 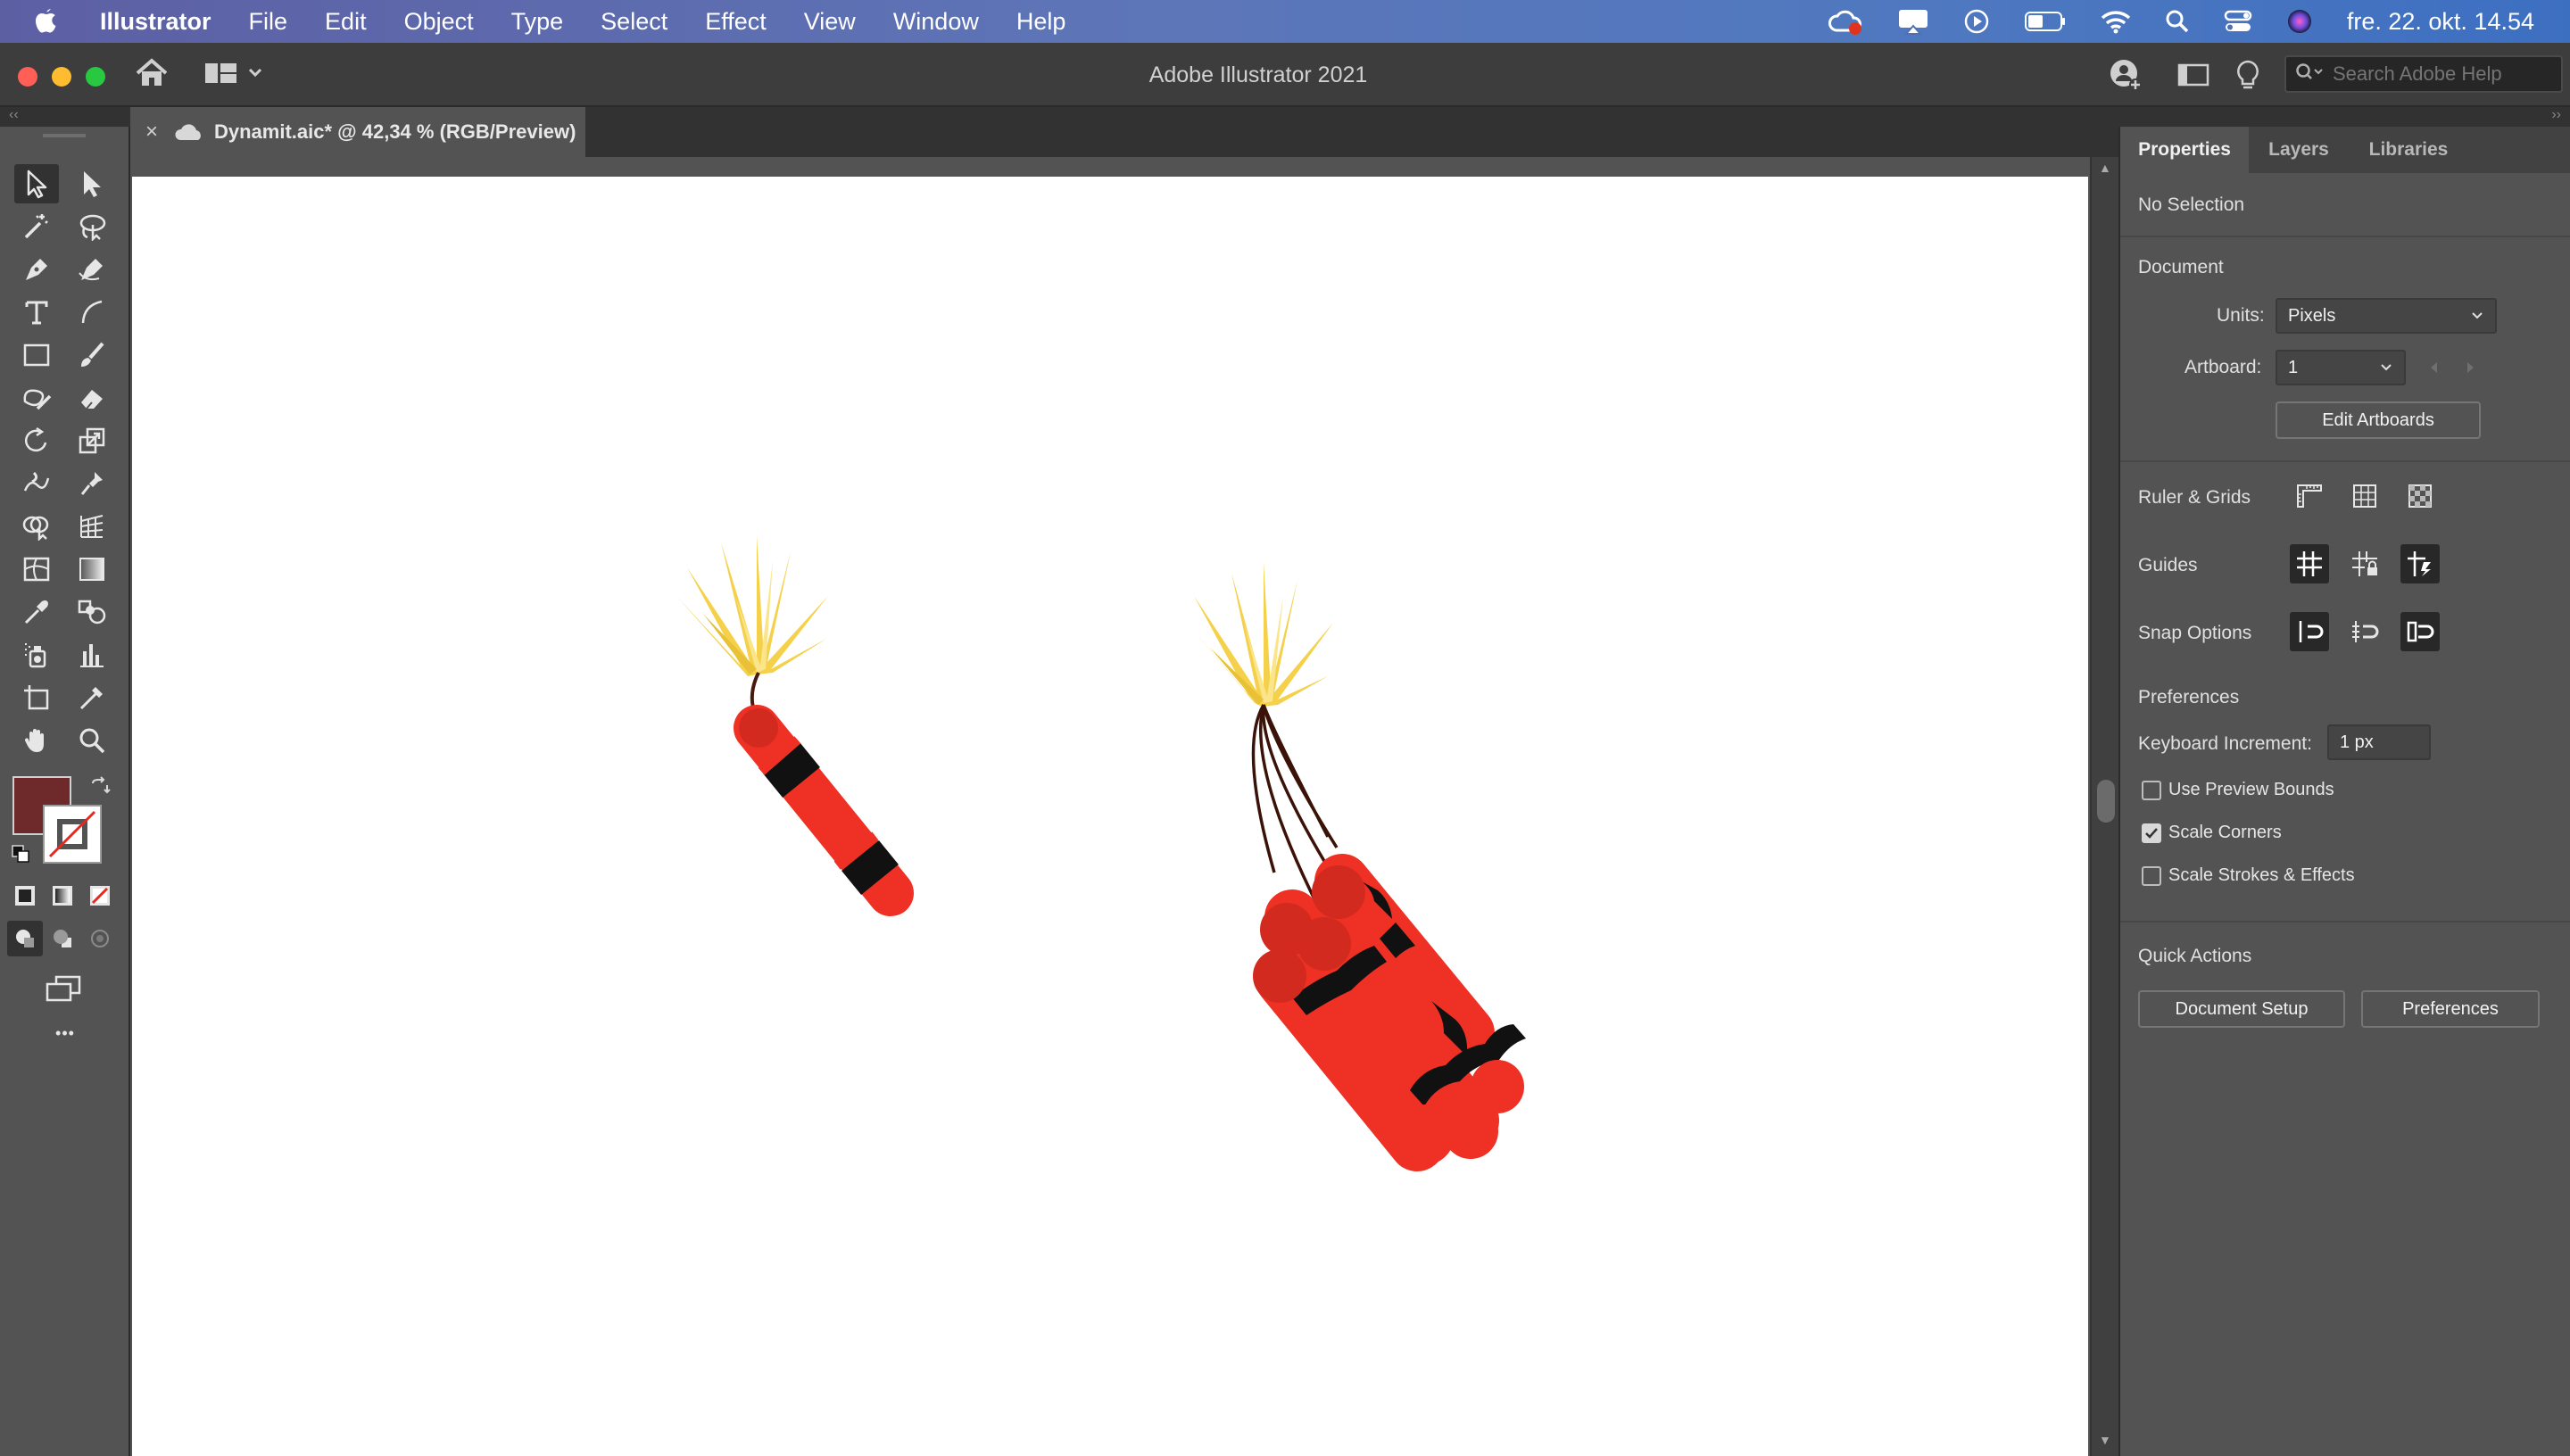 I want to click on menu-type: Type, so click(x=537, y=22).